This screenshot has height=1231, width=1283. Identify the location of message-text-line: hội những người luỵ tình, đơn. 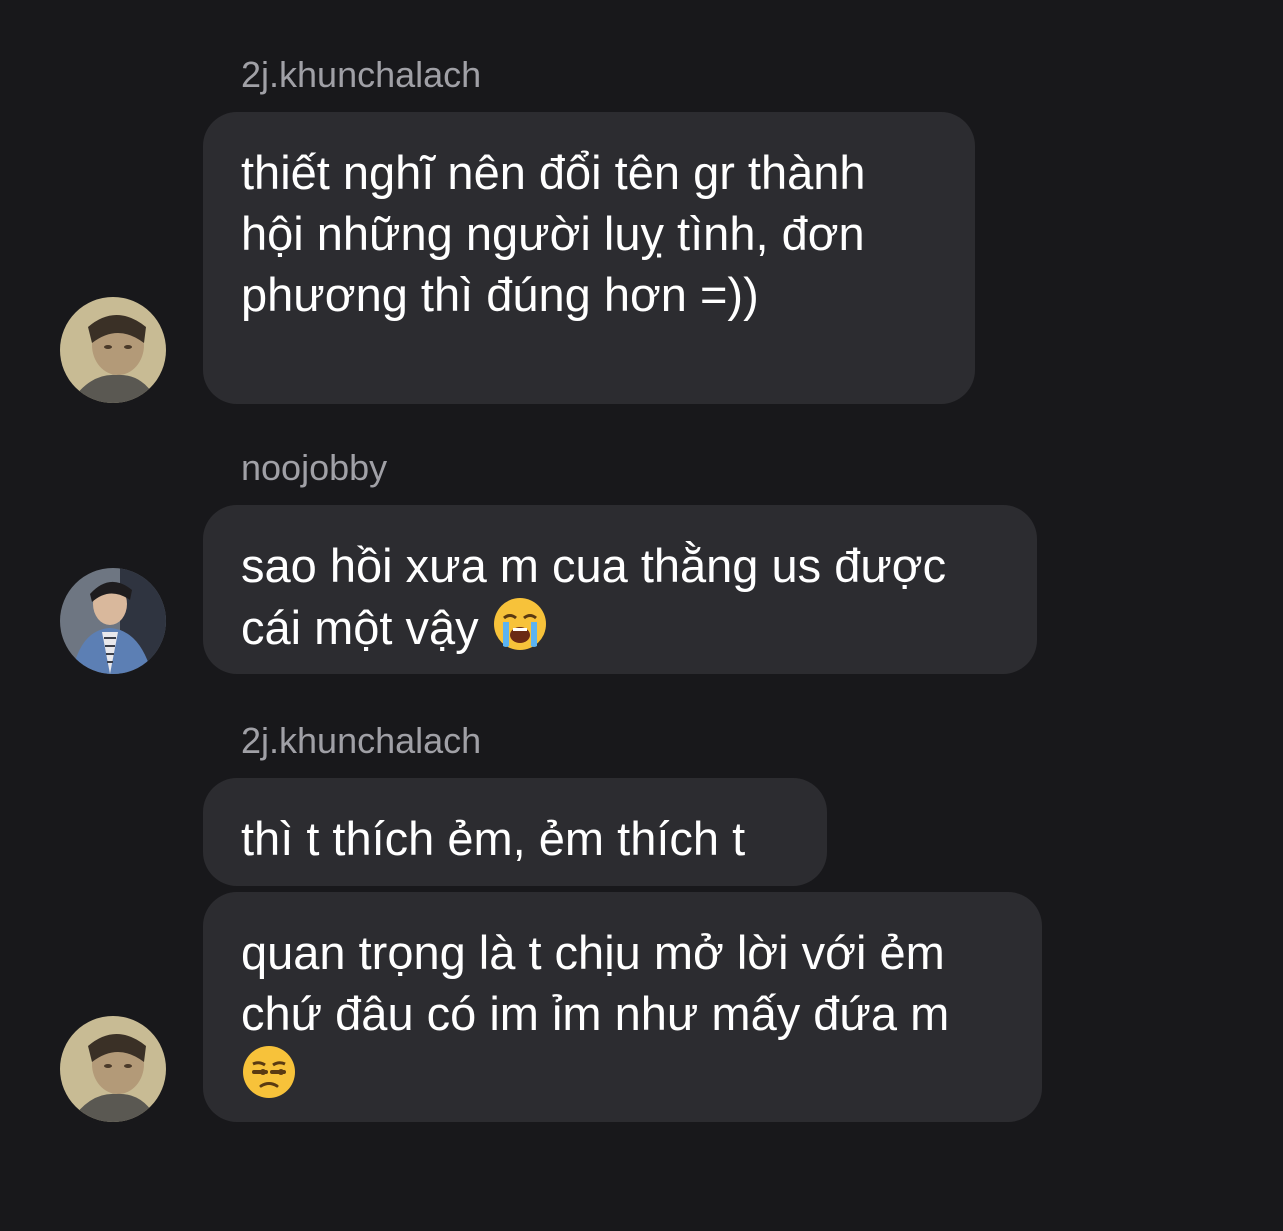
(553, 233).